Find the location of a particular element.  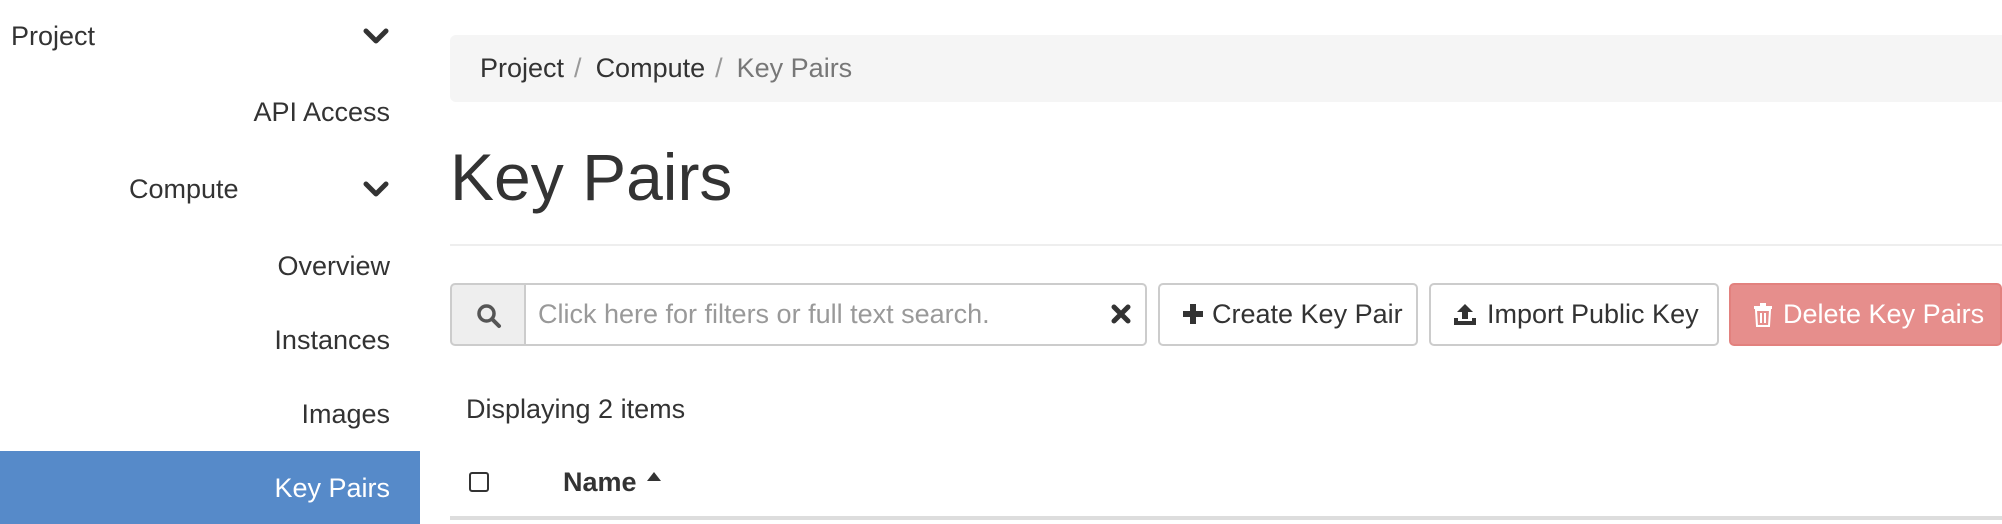

item-count: Displaying 2 items is located at coordinates (576, 409).